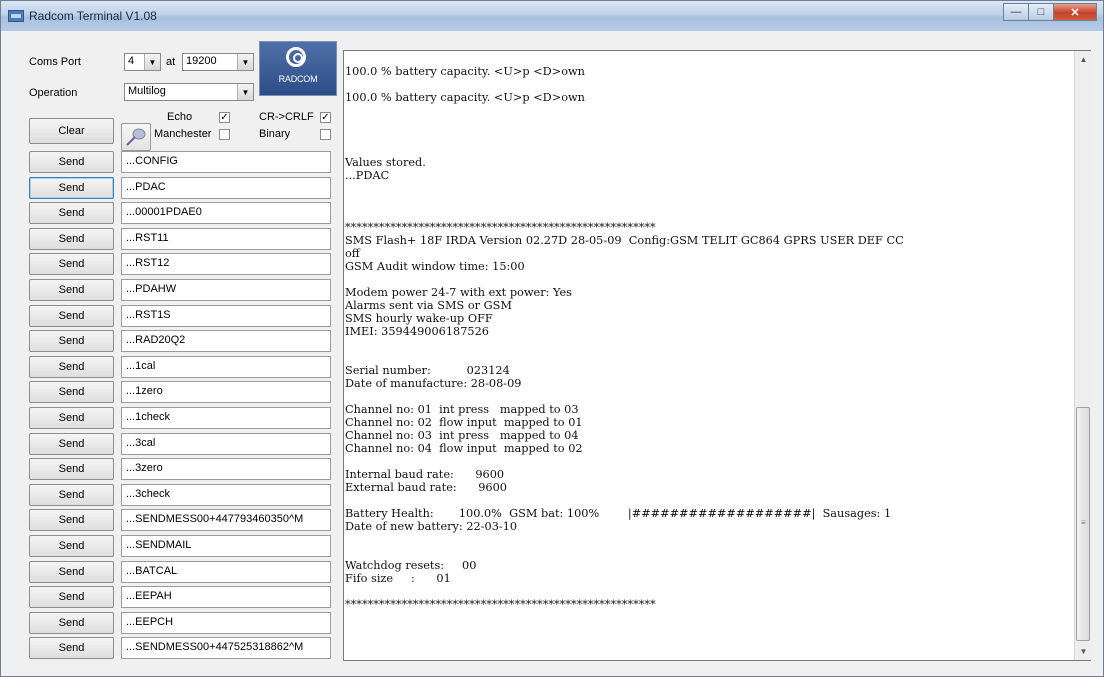 The width and height of the screenshot is (1104, 677). I want to click on baud-rate-select: 19200 ▼, so click(218, 62).